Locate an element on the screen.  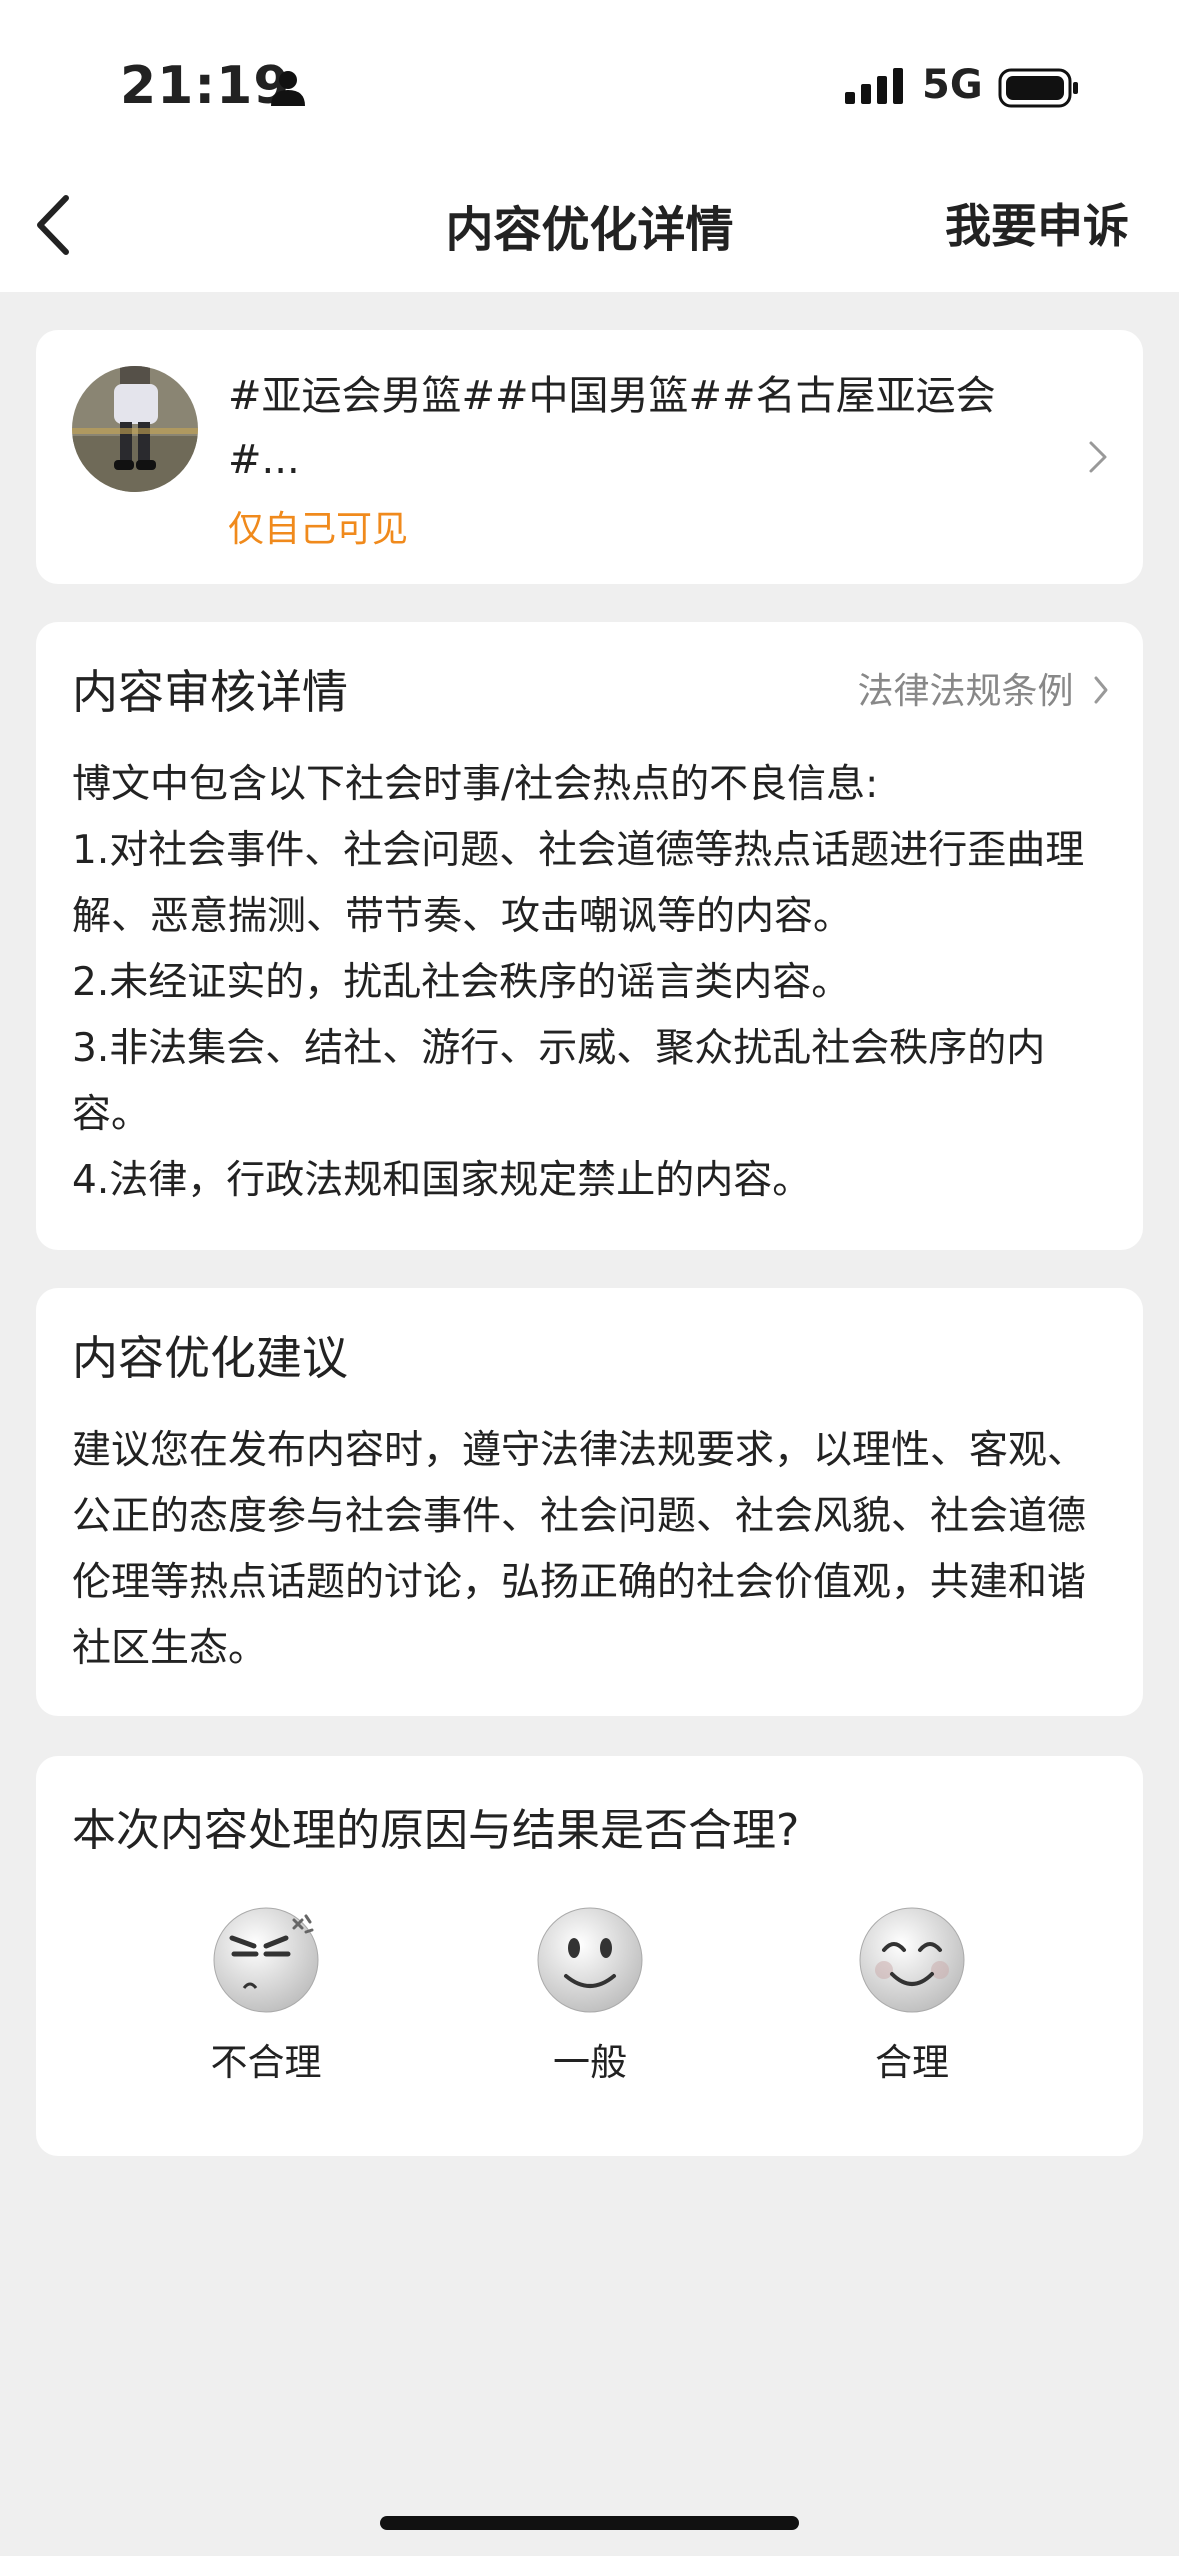
law-link-label: 法律法规条例 is located at coordinates (965, 691).